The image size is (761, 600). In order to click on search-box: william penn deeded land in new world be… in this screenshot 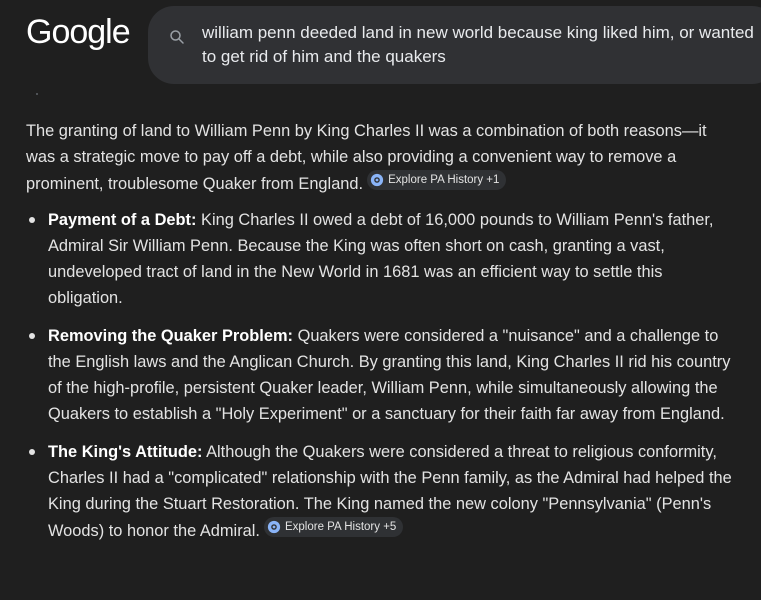, I will do `click(454, 45)`.